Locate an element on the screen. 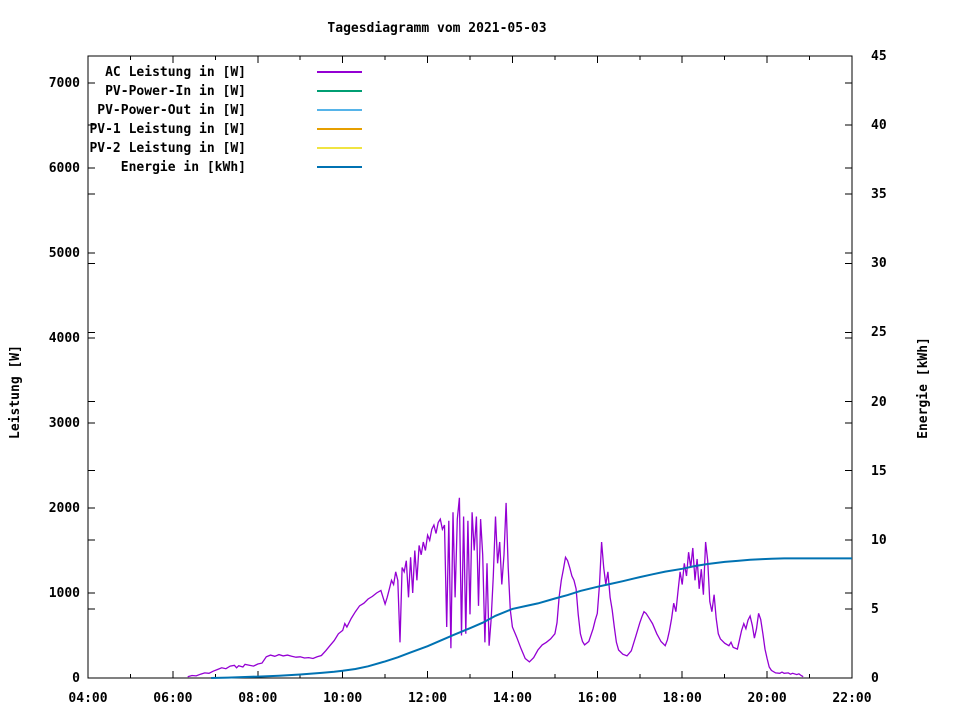 Image resolution: width=960 pixels, height=720 pixels. y2-tick-label: 45 is located at coordinates (879, 56).